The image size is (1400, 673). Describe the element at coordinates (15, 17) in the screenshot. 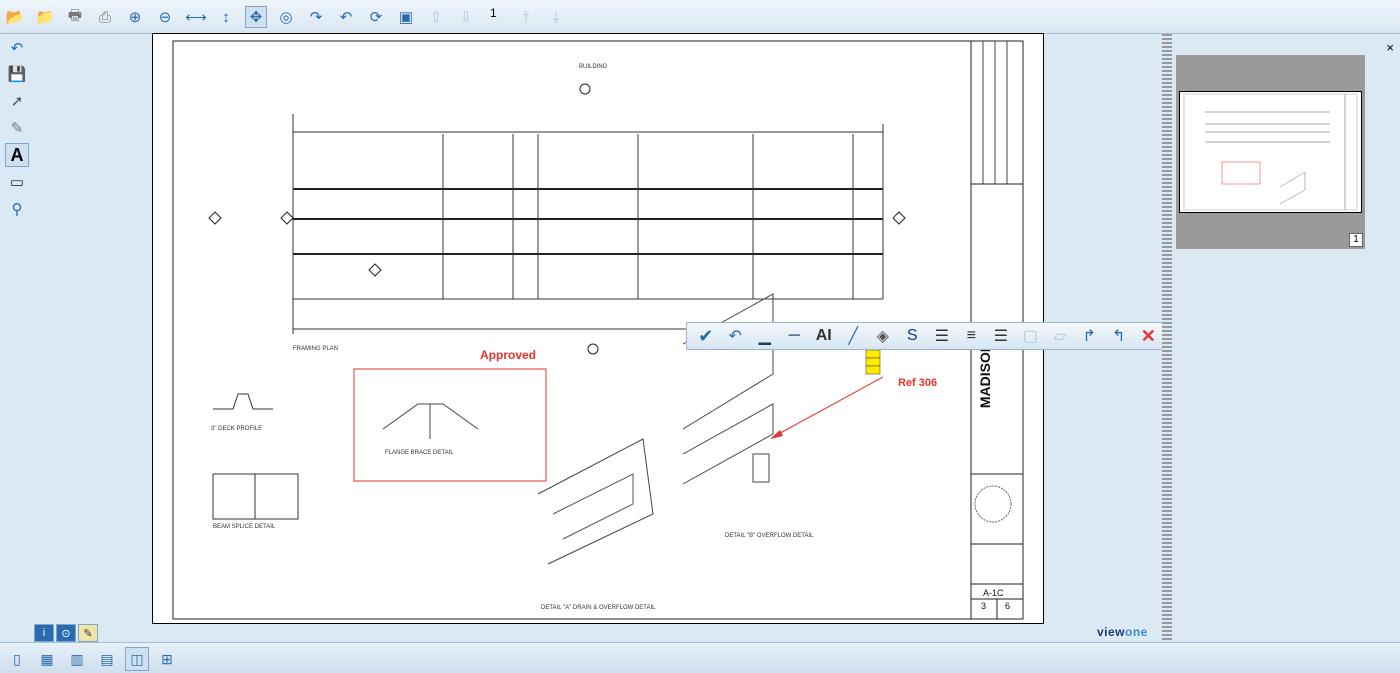

I see `open-folder-icon: 📂` at that location.